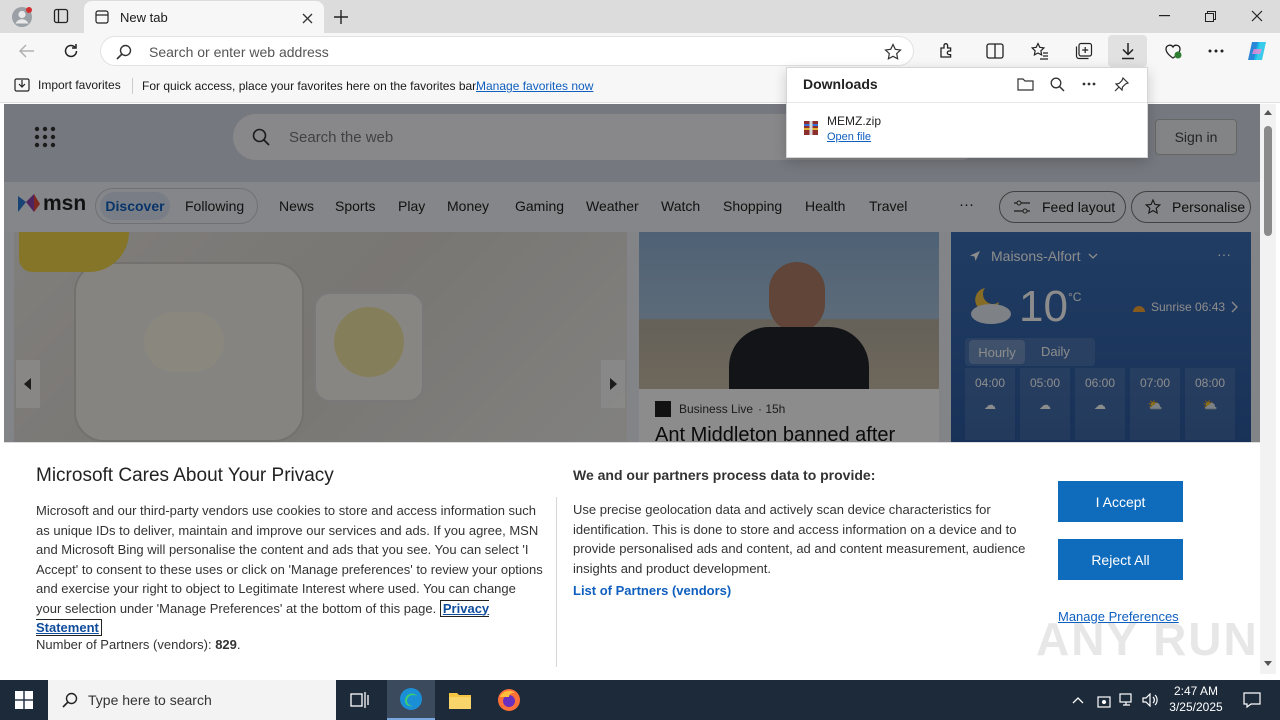 The height and width of the screenshot is (720, 1280). I want to click on chevron-right-icon, so click(1235, 307).